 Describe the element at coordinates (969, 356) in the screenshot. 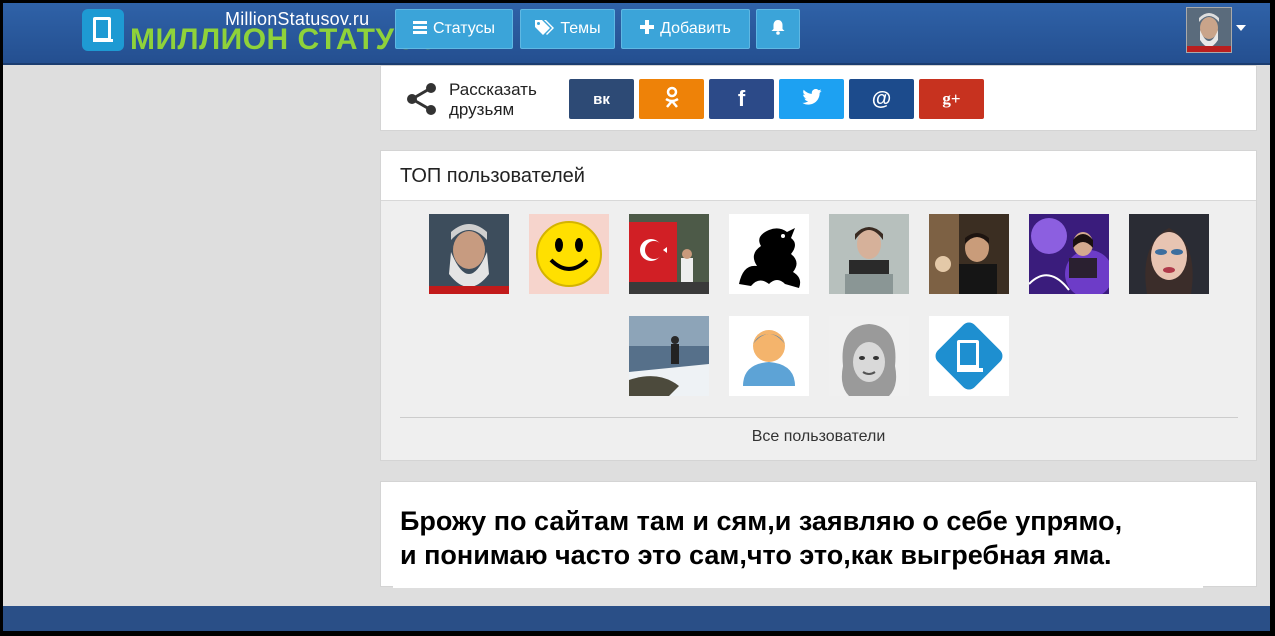

I see `site-logo-avatar` at that location.